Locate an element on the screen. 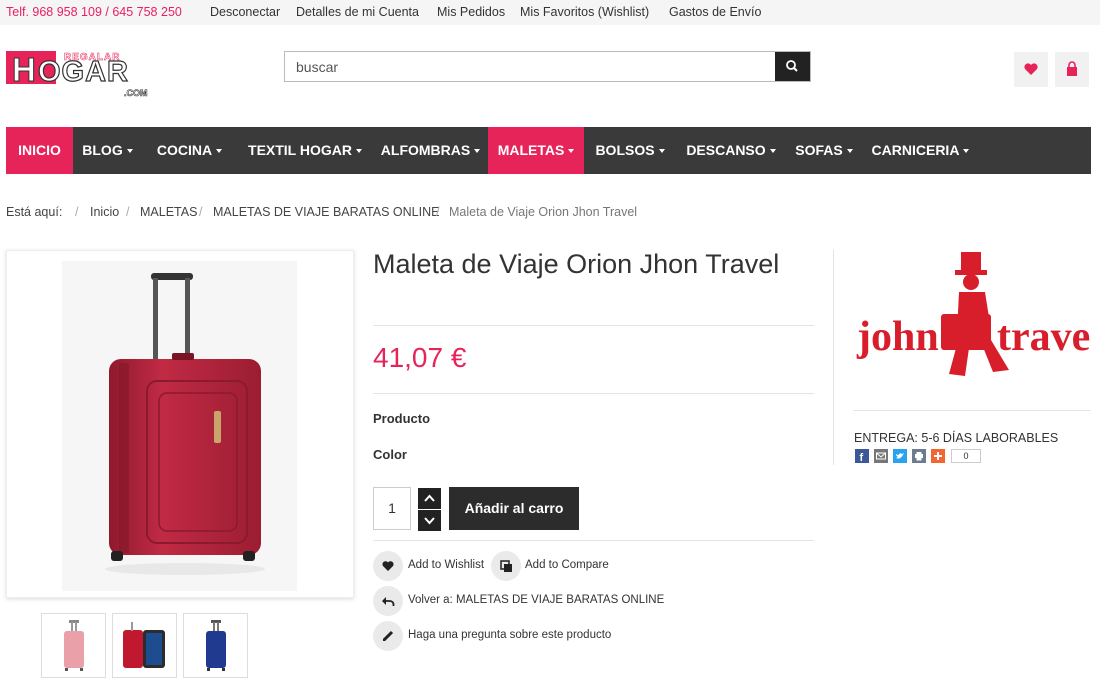 The image size is (1100, 693). search-bar is located at coordinates (547, 66).